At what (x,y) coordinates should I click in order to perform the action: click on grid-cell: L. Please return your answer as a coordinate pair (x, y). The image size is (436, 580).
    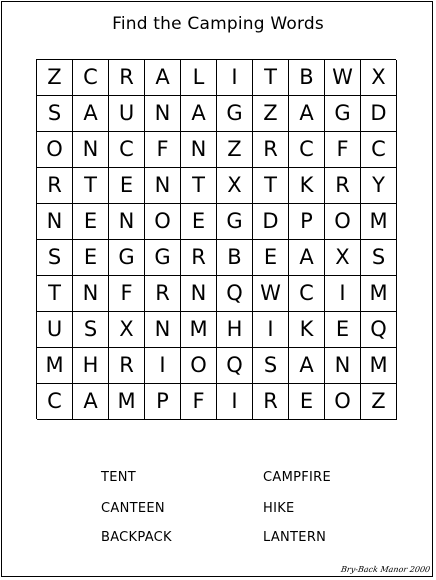
    Looking at the image, I should click on (199, 78).